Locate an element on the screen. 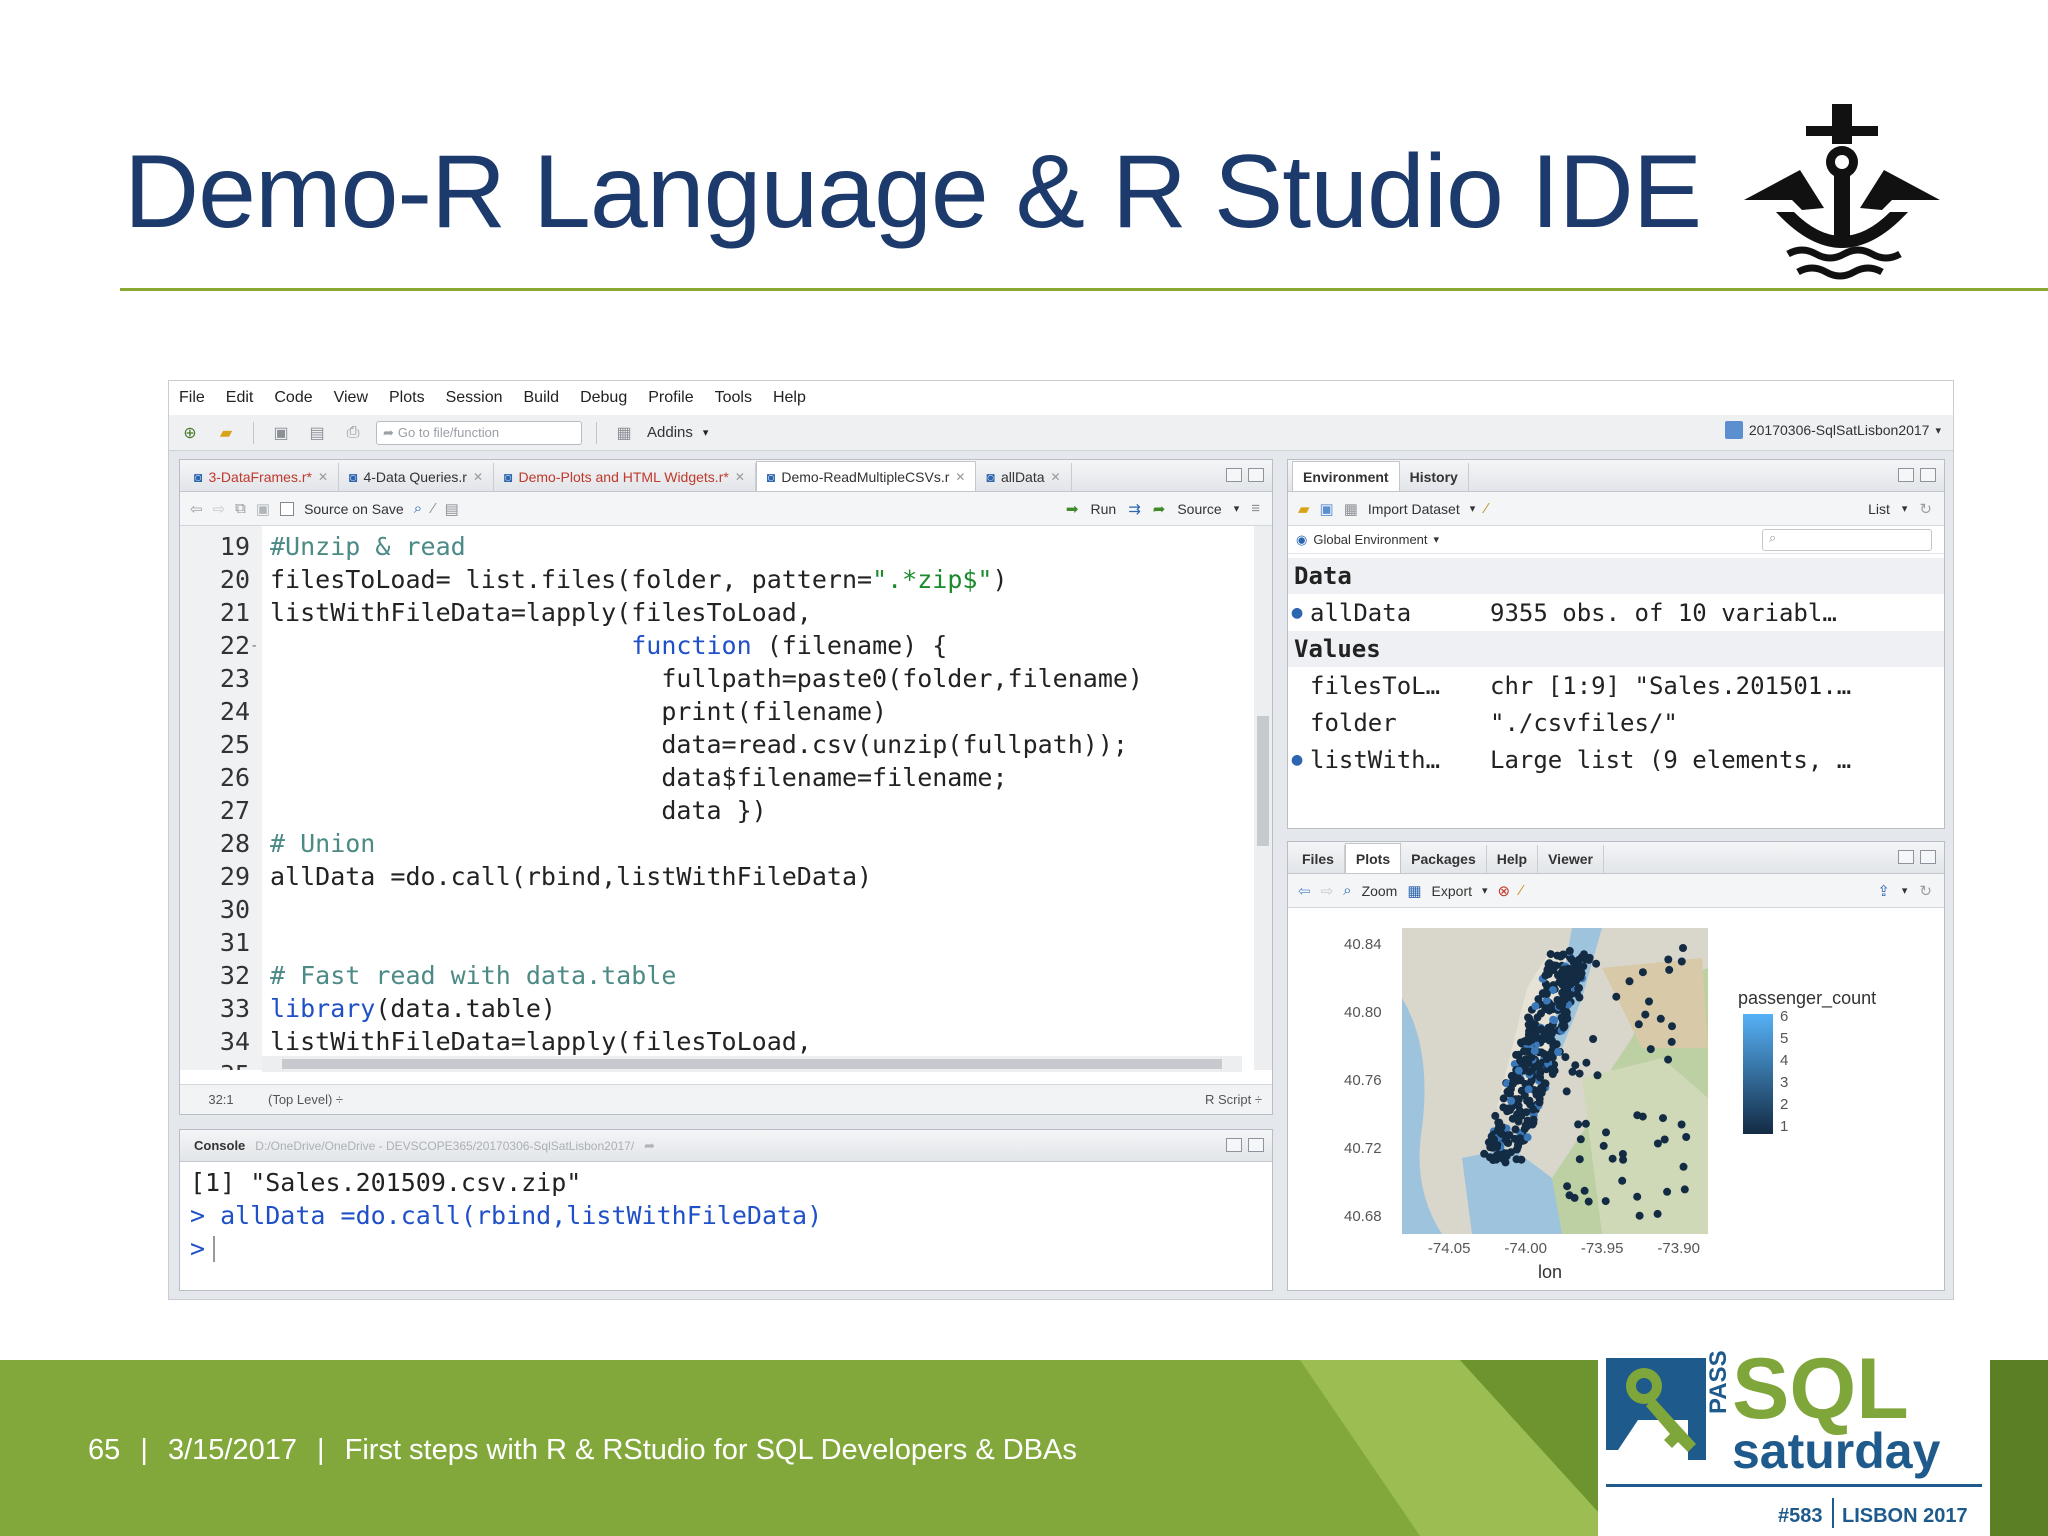 The height and width of the screenshot is (1536, 2048). tab-plots: Plots is located at coordinates (1373, 858).